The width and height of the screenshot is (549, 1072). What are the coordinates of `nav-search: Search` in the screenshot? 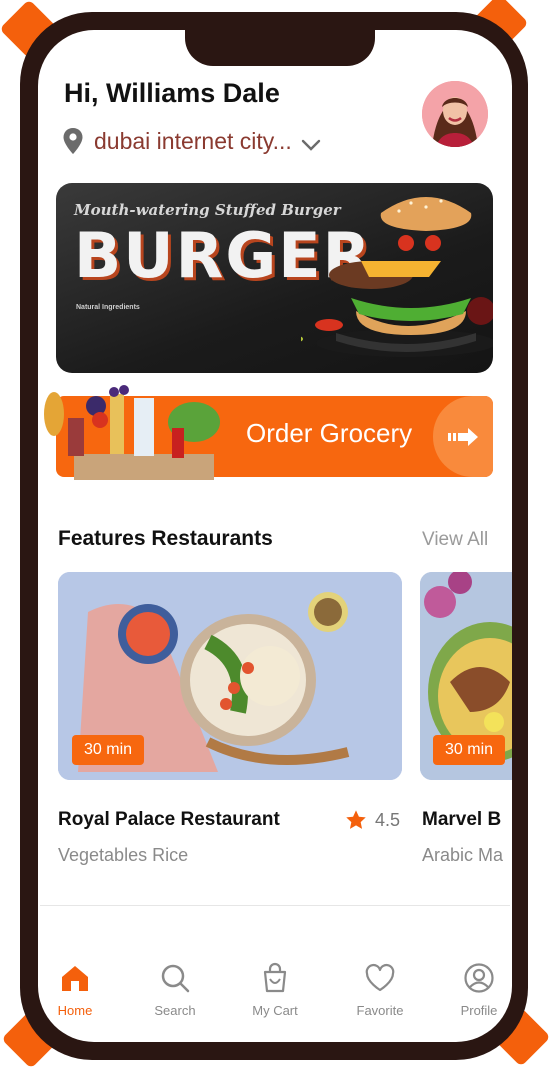 It's located at (175, 990).